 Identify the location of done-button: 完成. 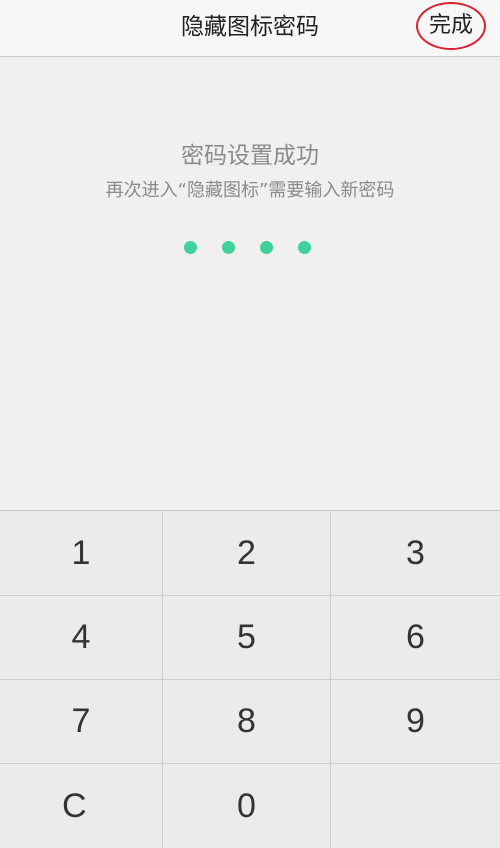
(451, 26).